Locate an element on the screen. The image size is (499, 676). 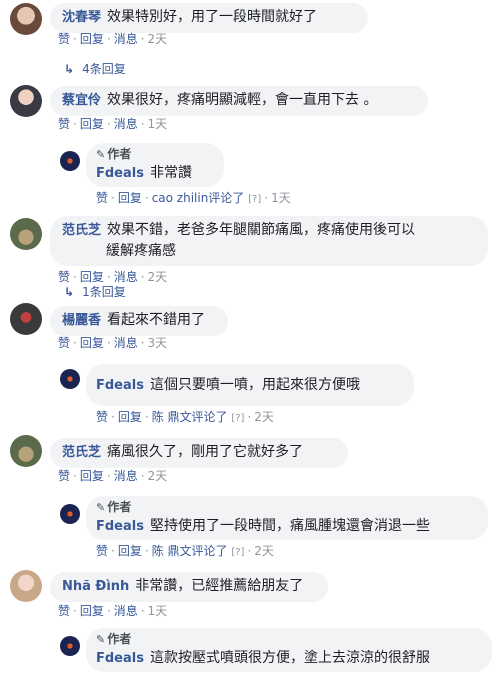
comment-text: 效果不錯，老爸多年腿關節痛風，疼痛使用後可以 is located at coordinates (261, 230).